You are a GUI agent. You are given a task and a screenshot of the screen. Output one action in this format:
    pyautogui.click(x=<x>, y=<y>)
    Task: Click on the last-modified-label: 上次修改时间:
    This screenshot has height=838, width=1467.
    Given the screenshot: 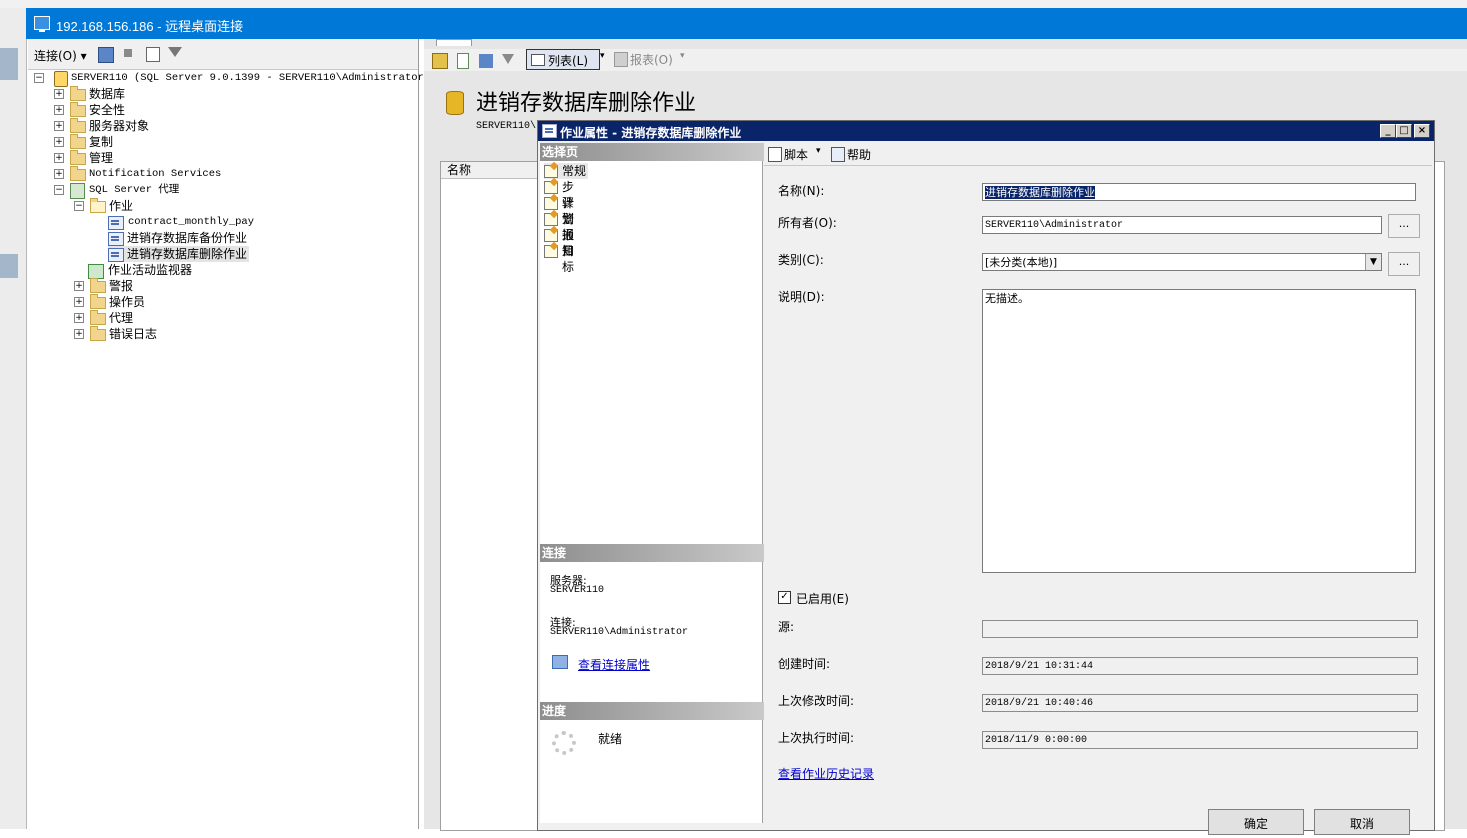 What is the action you would take?
    pyautogui.click(x=816, y=701)
    